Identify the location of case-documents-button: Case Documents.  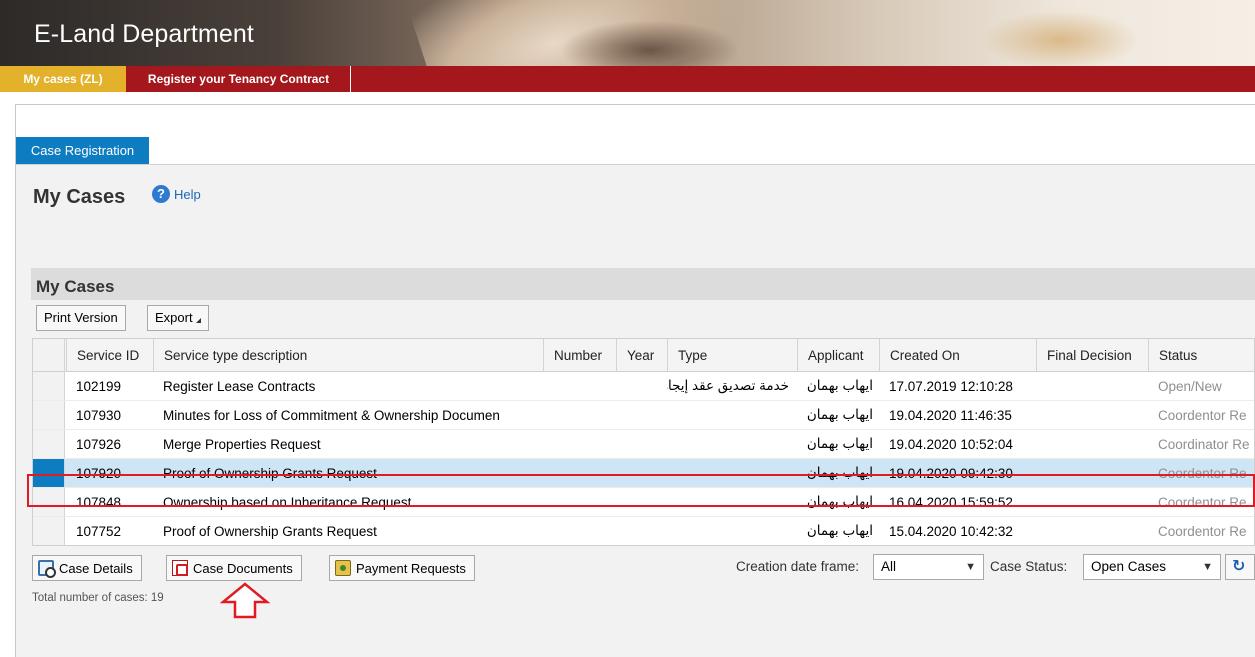
(234, 568).